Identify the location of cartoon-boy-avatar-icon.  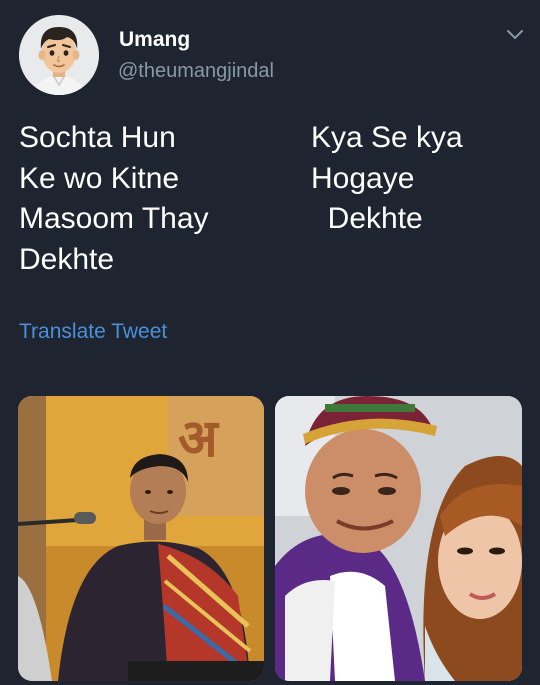
(59, 55).